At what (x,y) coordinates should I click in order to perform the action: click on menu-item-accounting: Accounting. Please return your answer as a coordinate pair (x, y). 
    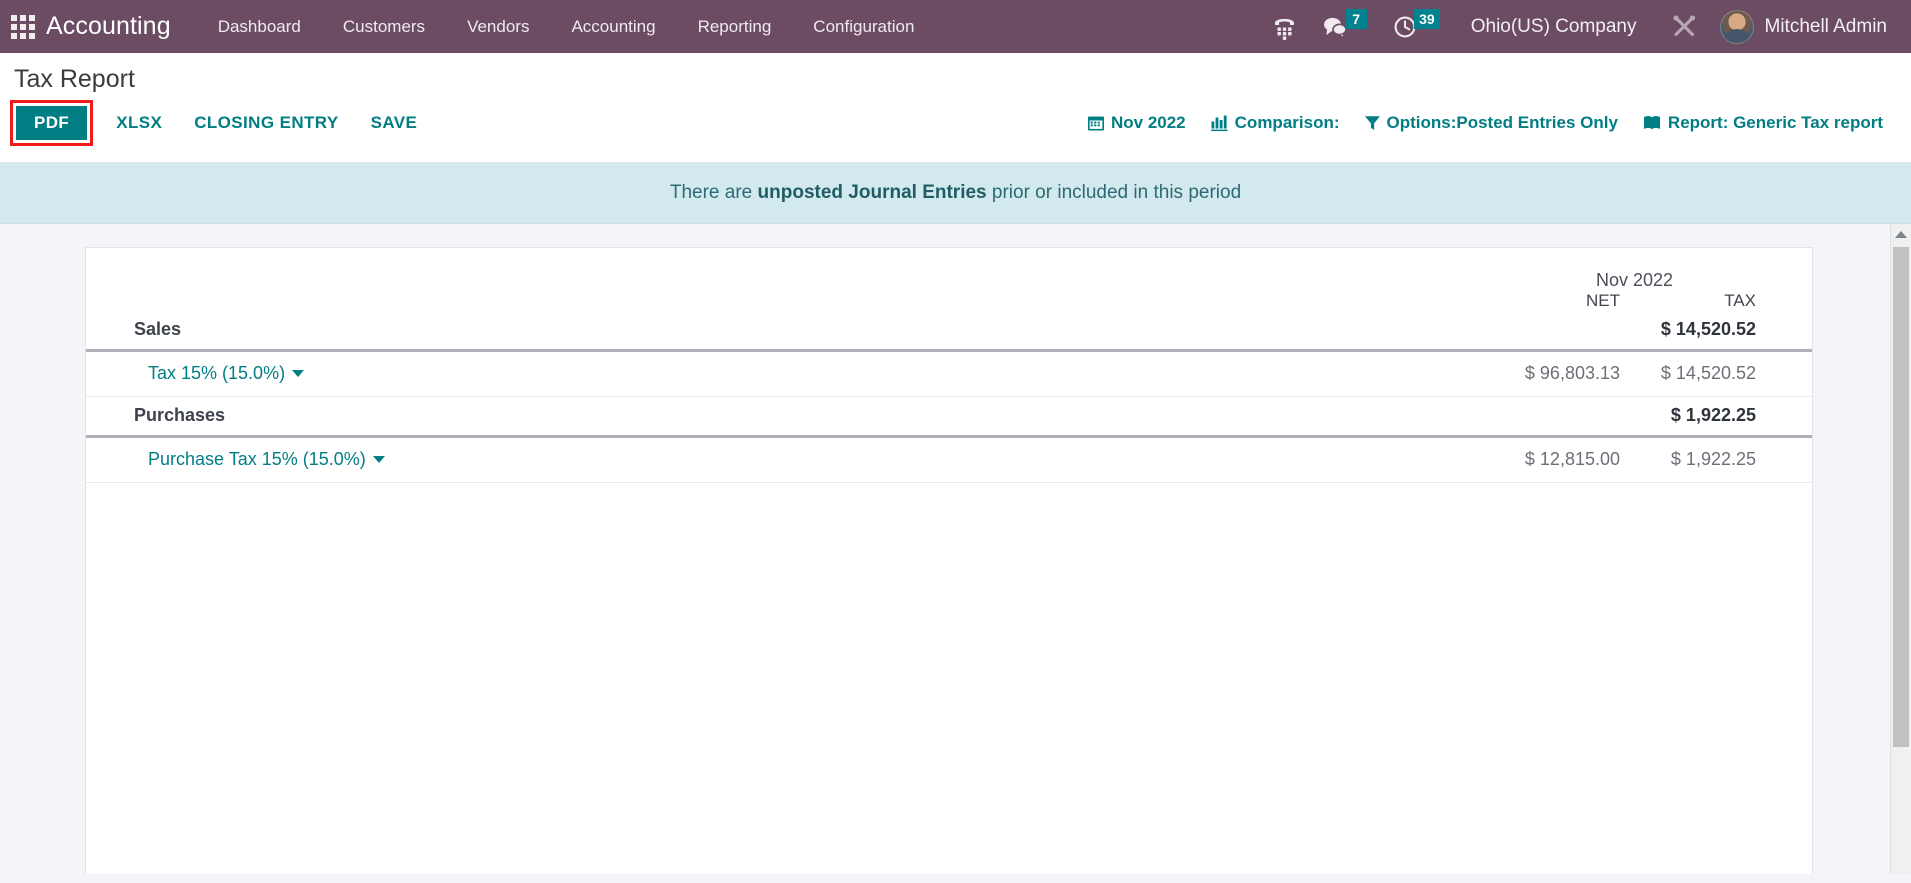
    Looking at the image, I should click on (613, 26).